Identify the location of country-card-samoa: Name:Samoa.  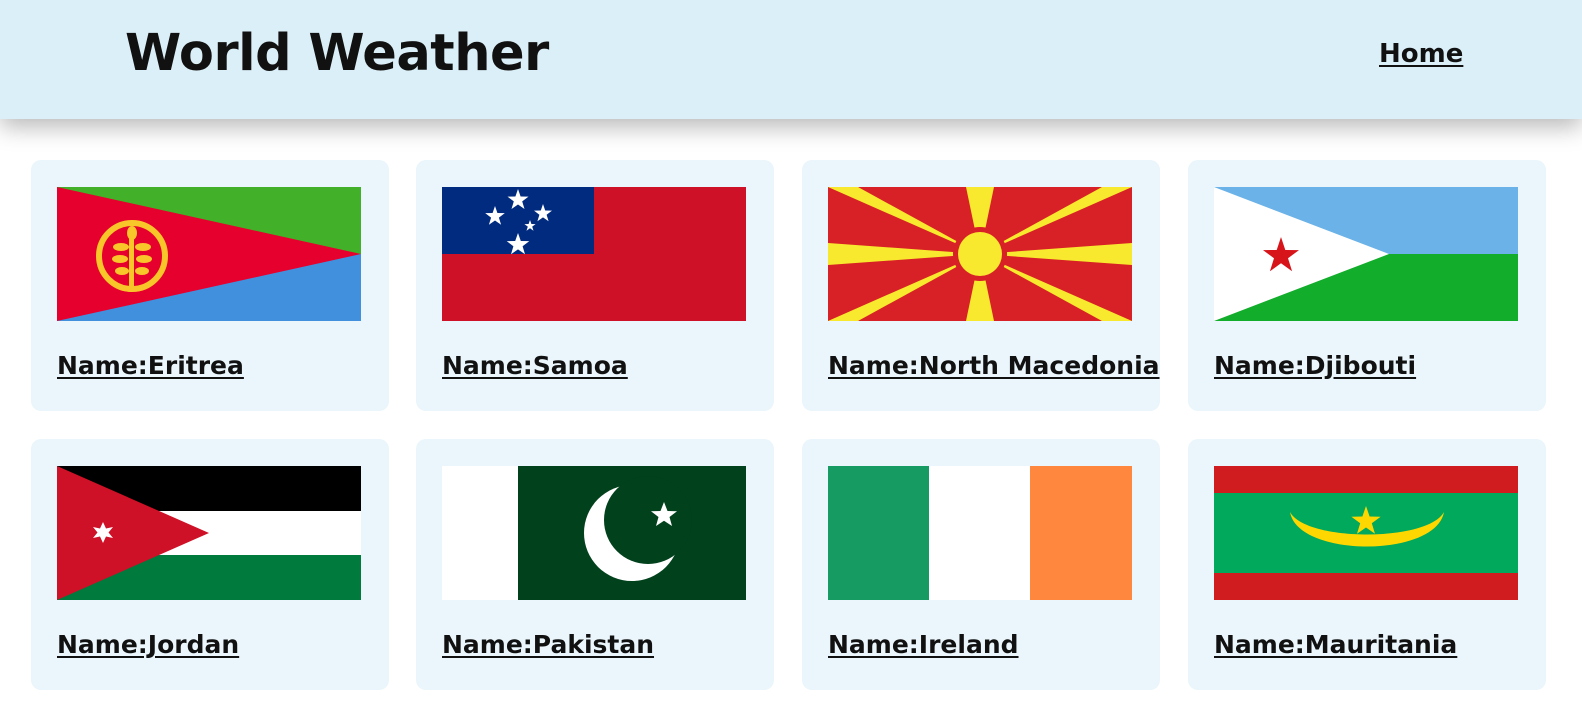
(595, 285).